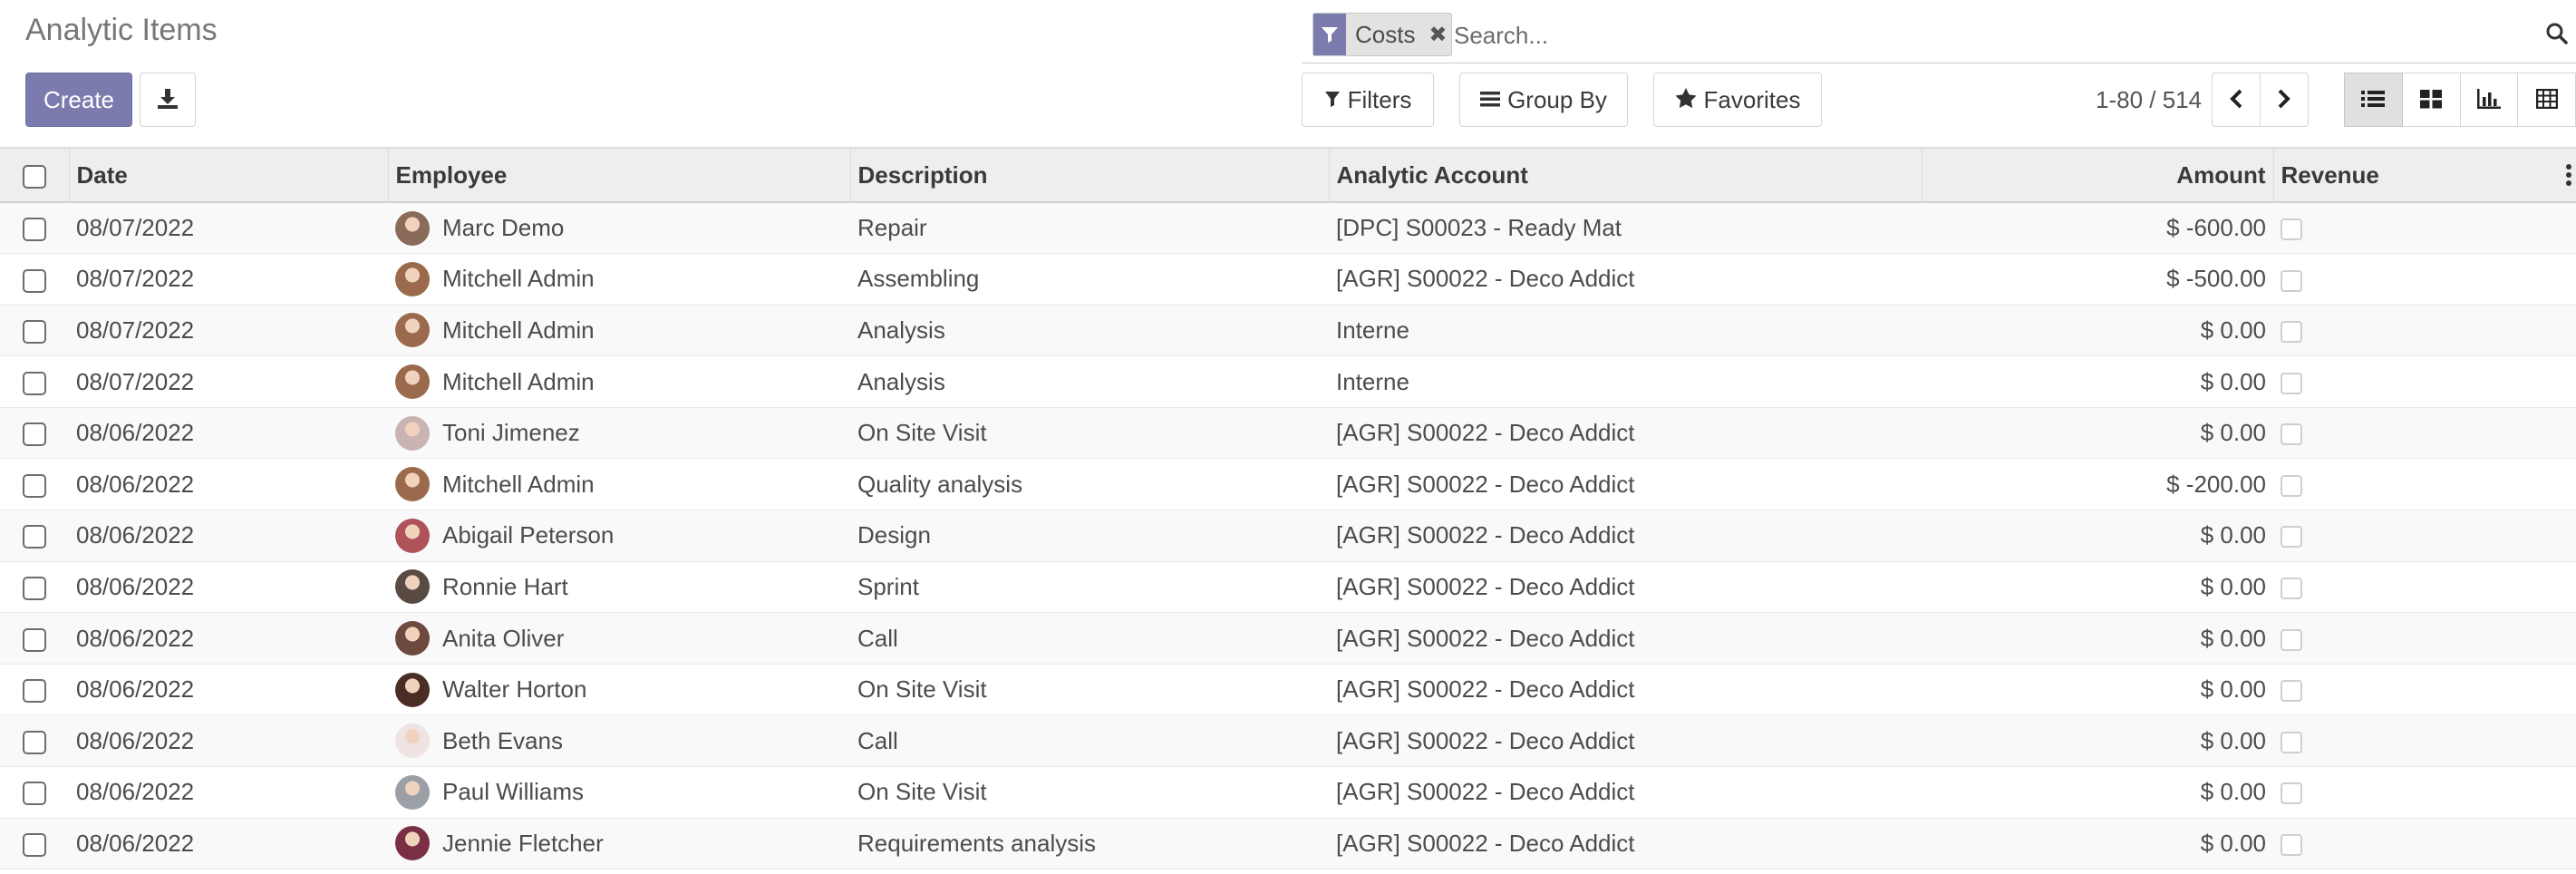 The width and height of the screenshot is (2576, 874). What do you see at coordinates (2149, 100) in the screenshot?
I see `pager-value: 1-80 / 514` at bounding box center [2149, 100].